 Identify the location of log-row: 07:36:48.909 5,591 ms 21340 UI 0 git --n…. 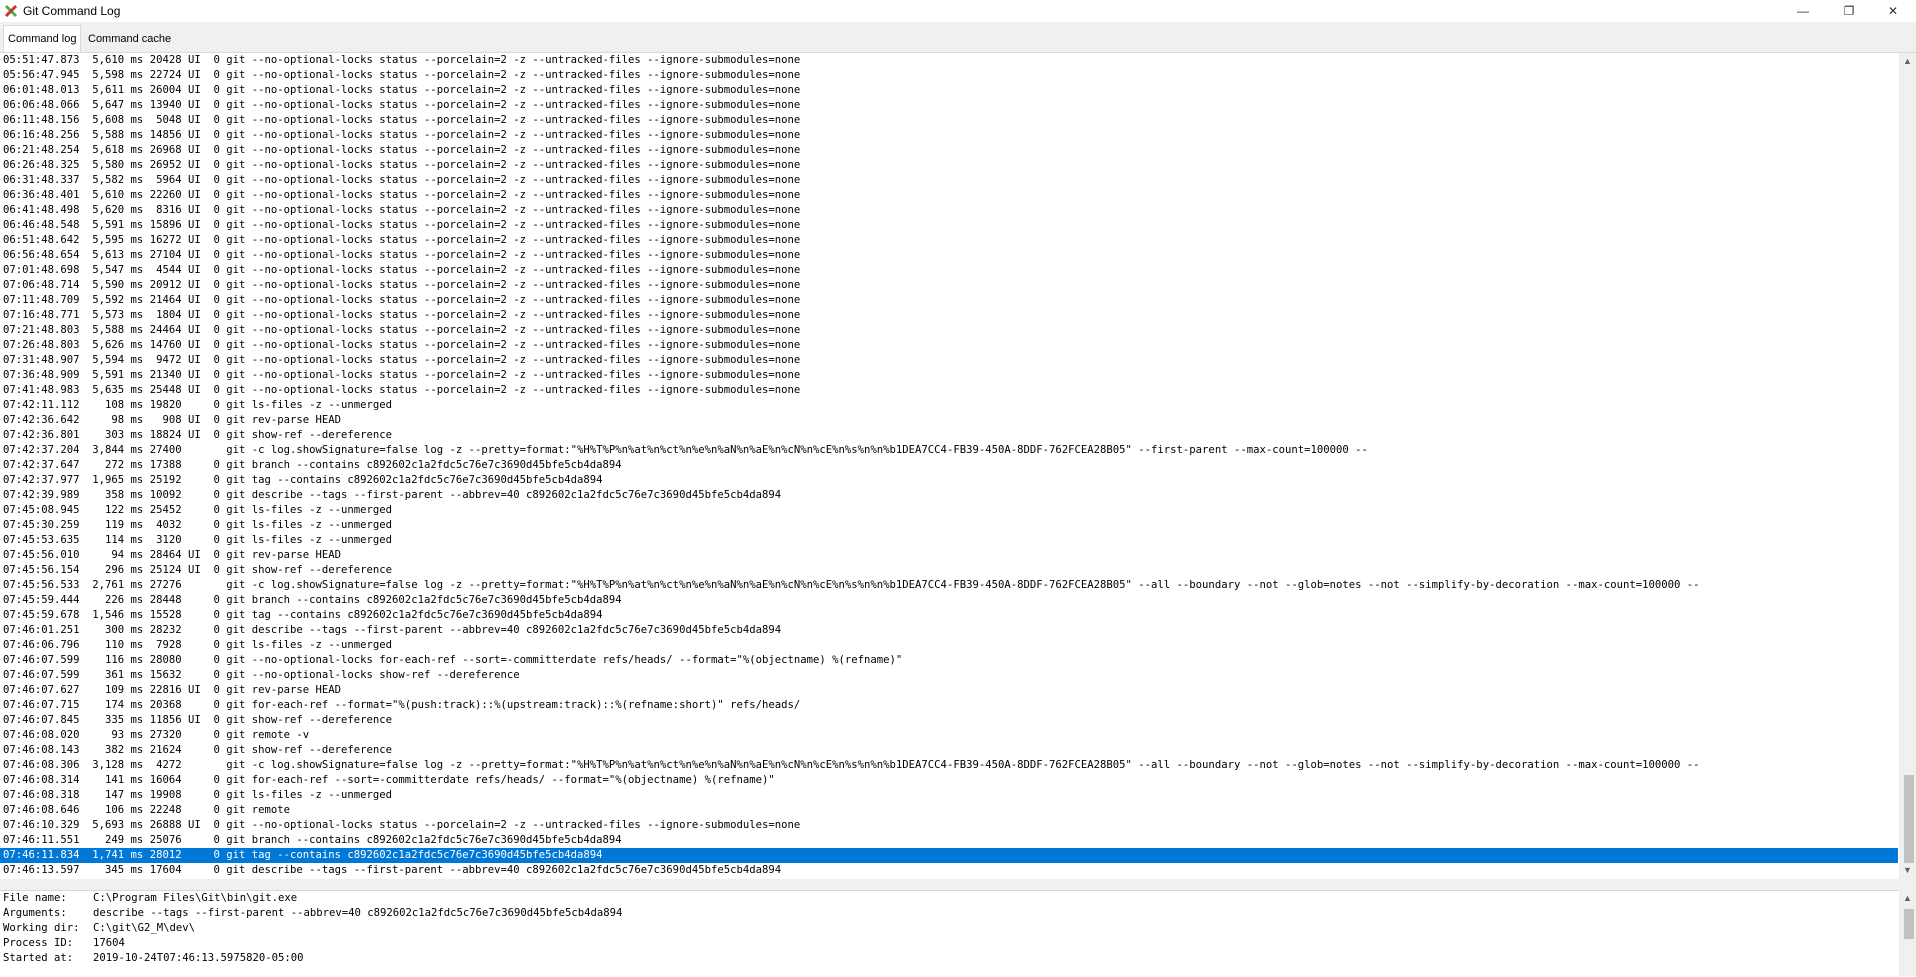
(949, 375).